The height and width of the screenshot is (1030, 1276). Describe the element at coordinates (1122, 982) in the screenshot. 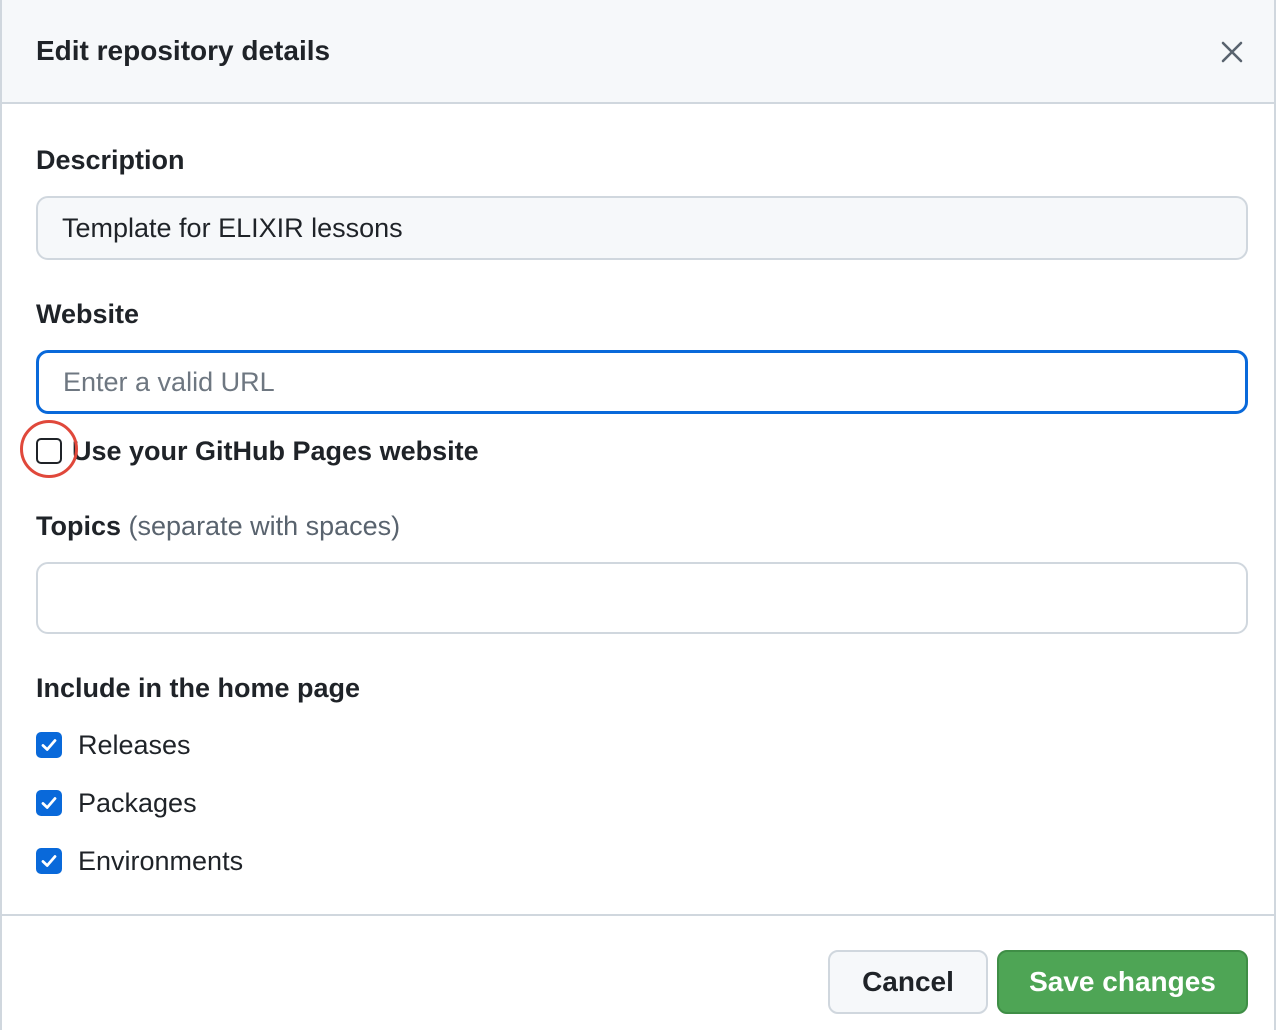

I see `save-changes-button: Save changes` at that location.